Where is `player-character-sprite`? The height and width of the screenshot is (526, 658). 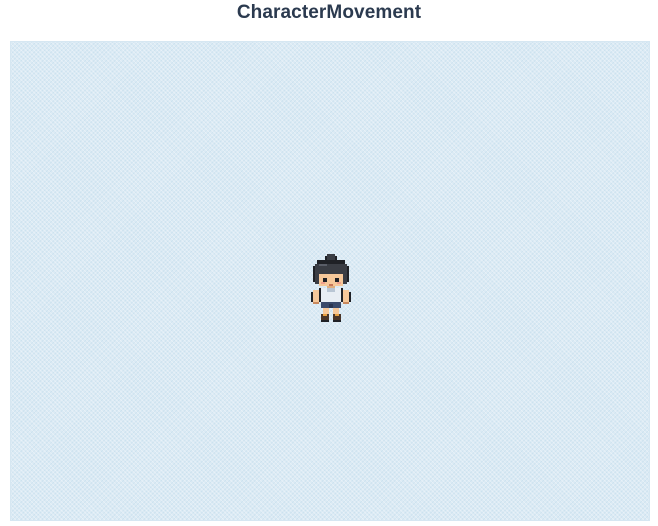
player-character-sprite is located at coordinates (331, 288).